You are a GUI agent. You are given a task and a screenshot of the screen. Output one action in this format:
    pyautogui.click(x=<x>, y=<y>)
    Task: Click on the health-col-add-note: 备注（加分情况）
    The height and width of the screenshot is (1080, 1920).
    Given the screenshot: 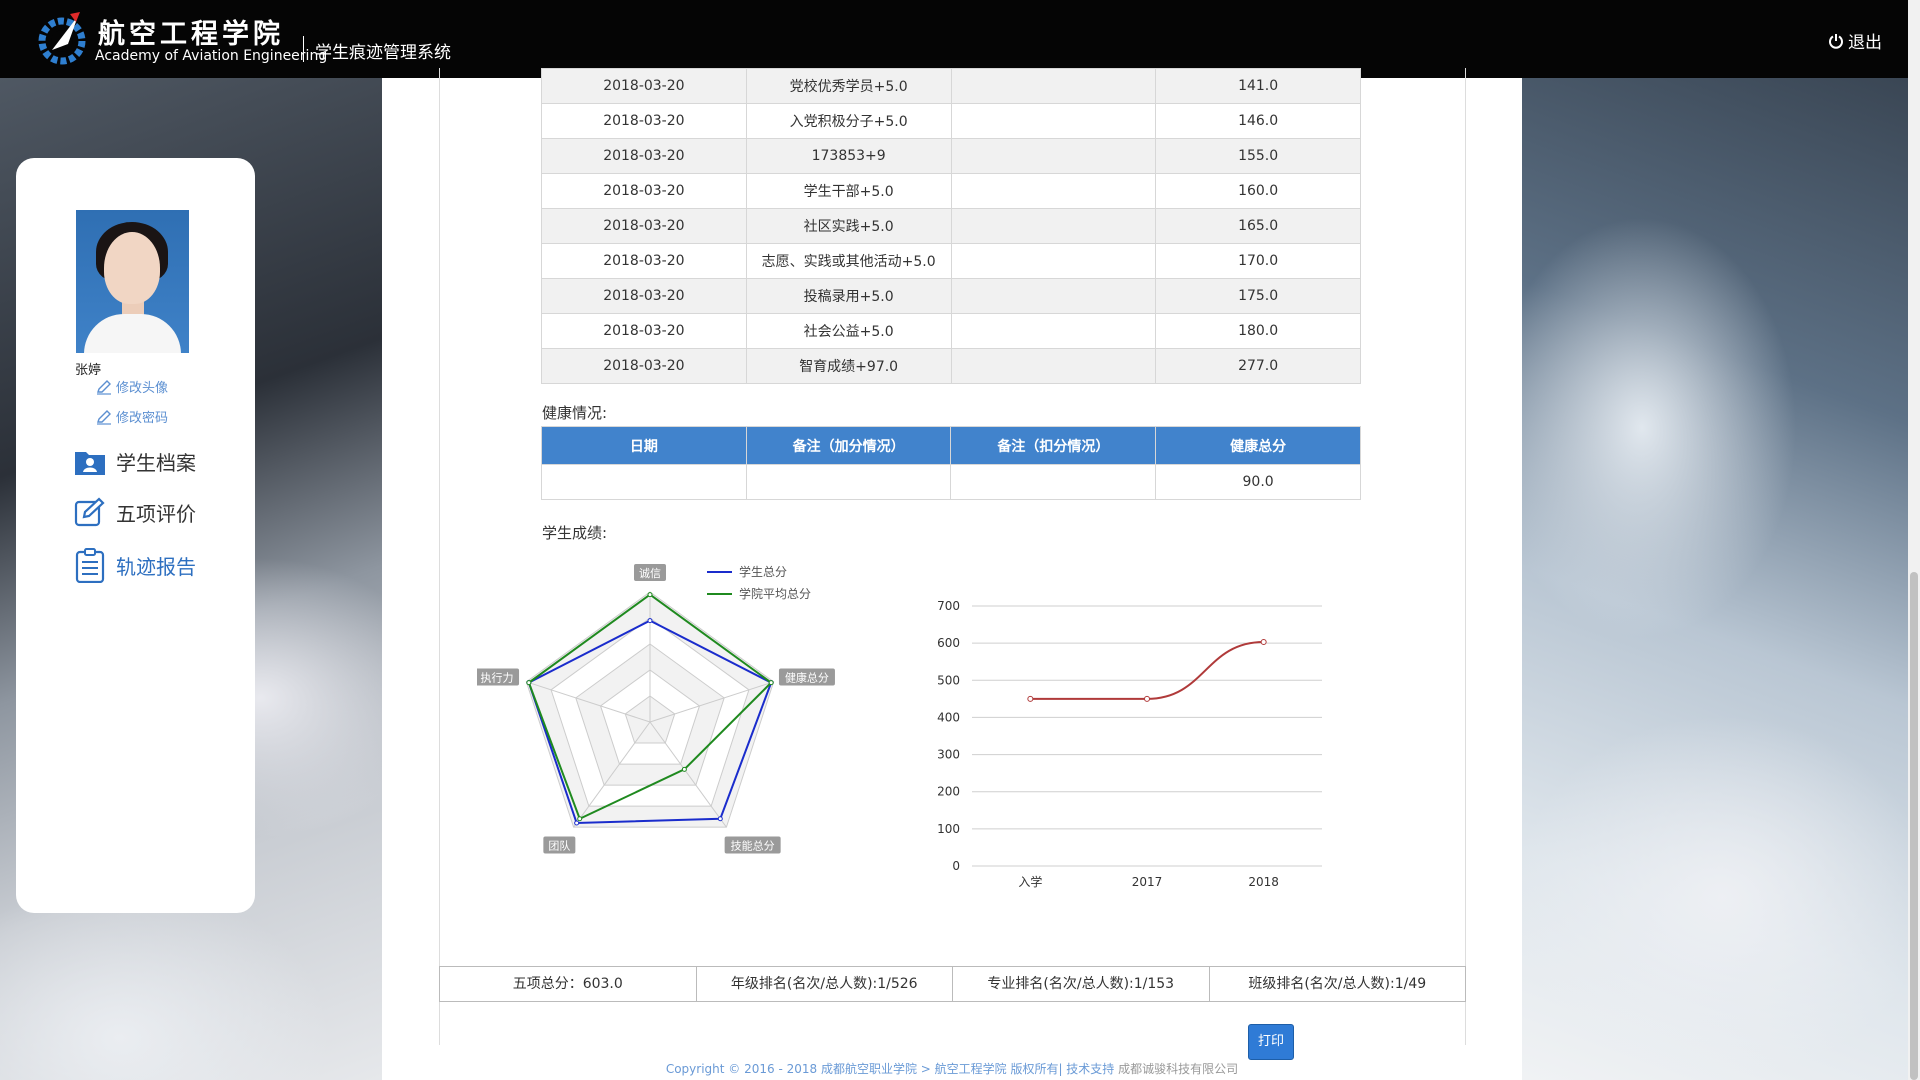 What is the action you would take?
    pyautogui.click(x=848, y=445)
    